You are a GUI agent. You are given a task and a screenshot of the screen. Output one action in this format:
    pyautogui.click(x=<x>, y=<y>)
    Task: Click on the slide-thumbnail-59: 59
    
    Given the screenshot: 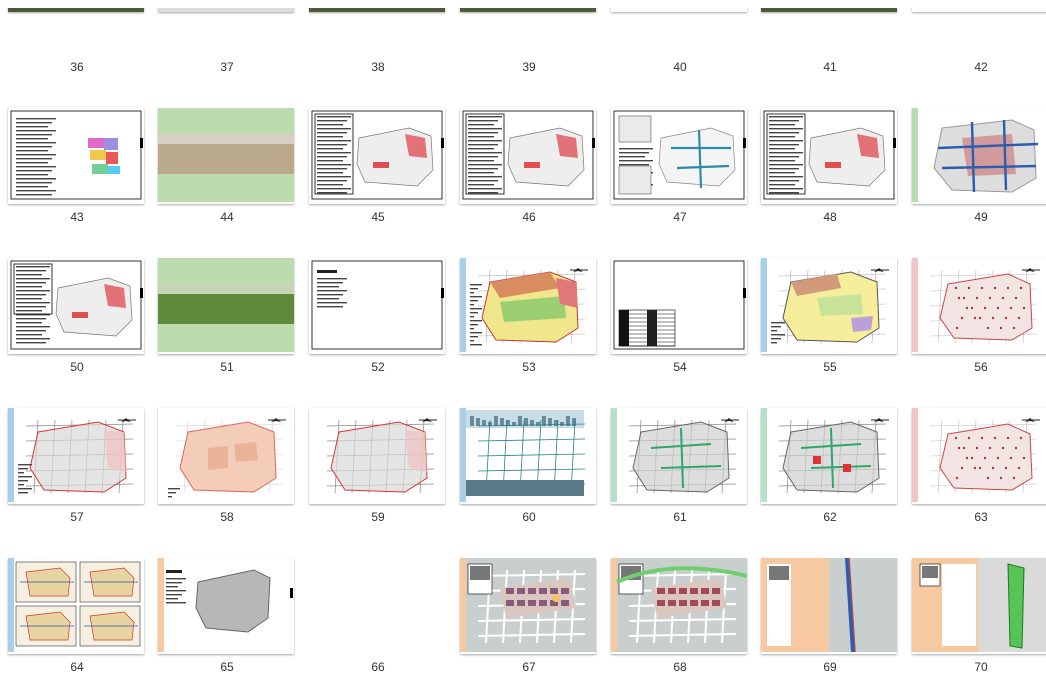 What is the action you would take?
    pyautogui.click(x=378, y=475)
    